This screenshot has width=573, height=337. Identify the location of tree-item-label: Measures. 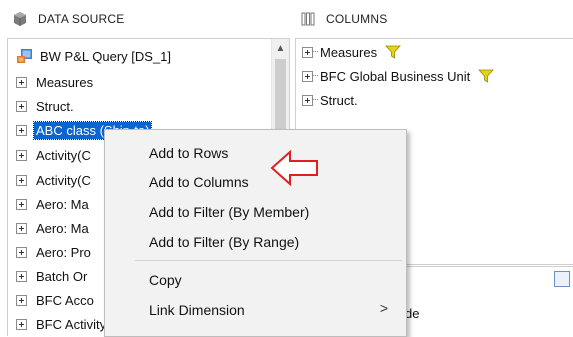
(65, 82).